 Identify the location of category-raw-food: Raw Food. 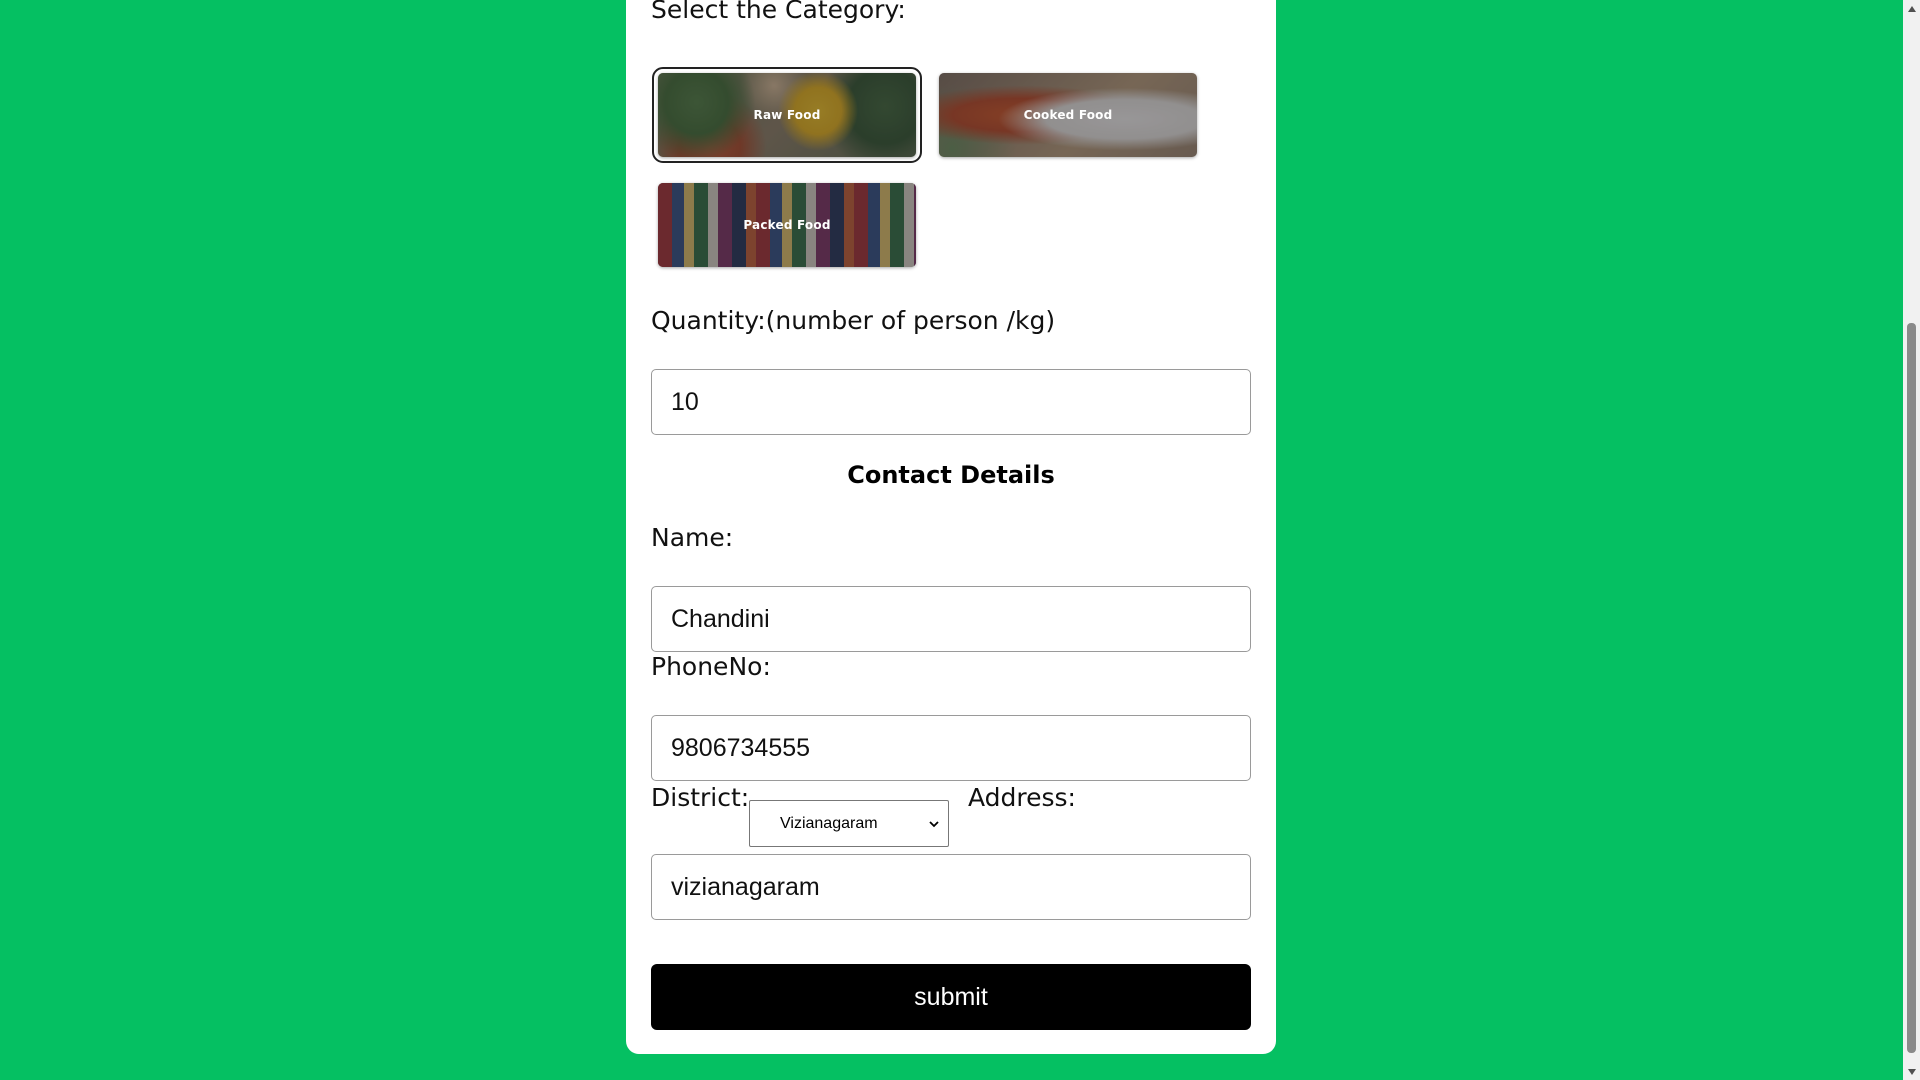
(787, 115).